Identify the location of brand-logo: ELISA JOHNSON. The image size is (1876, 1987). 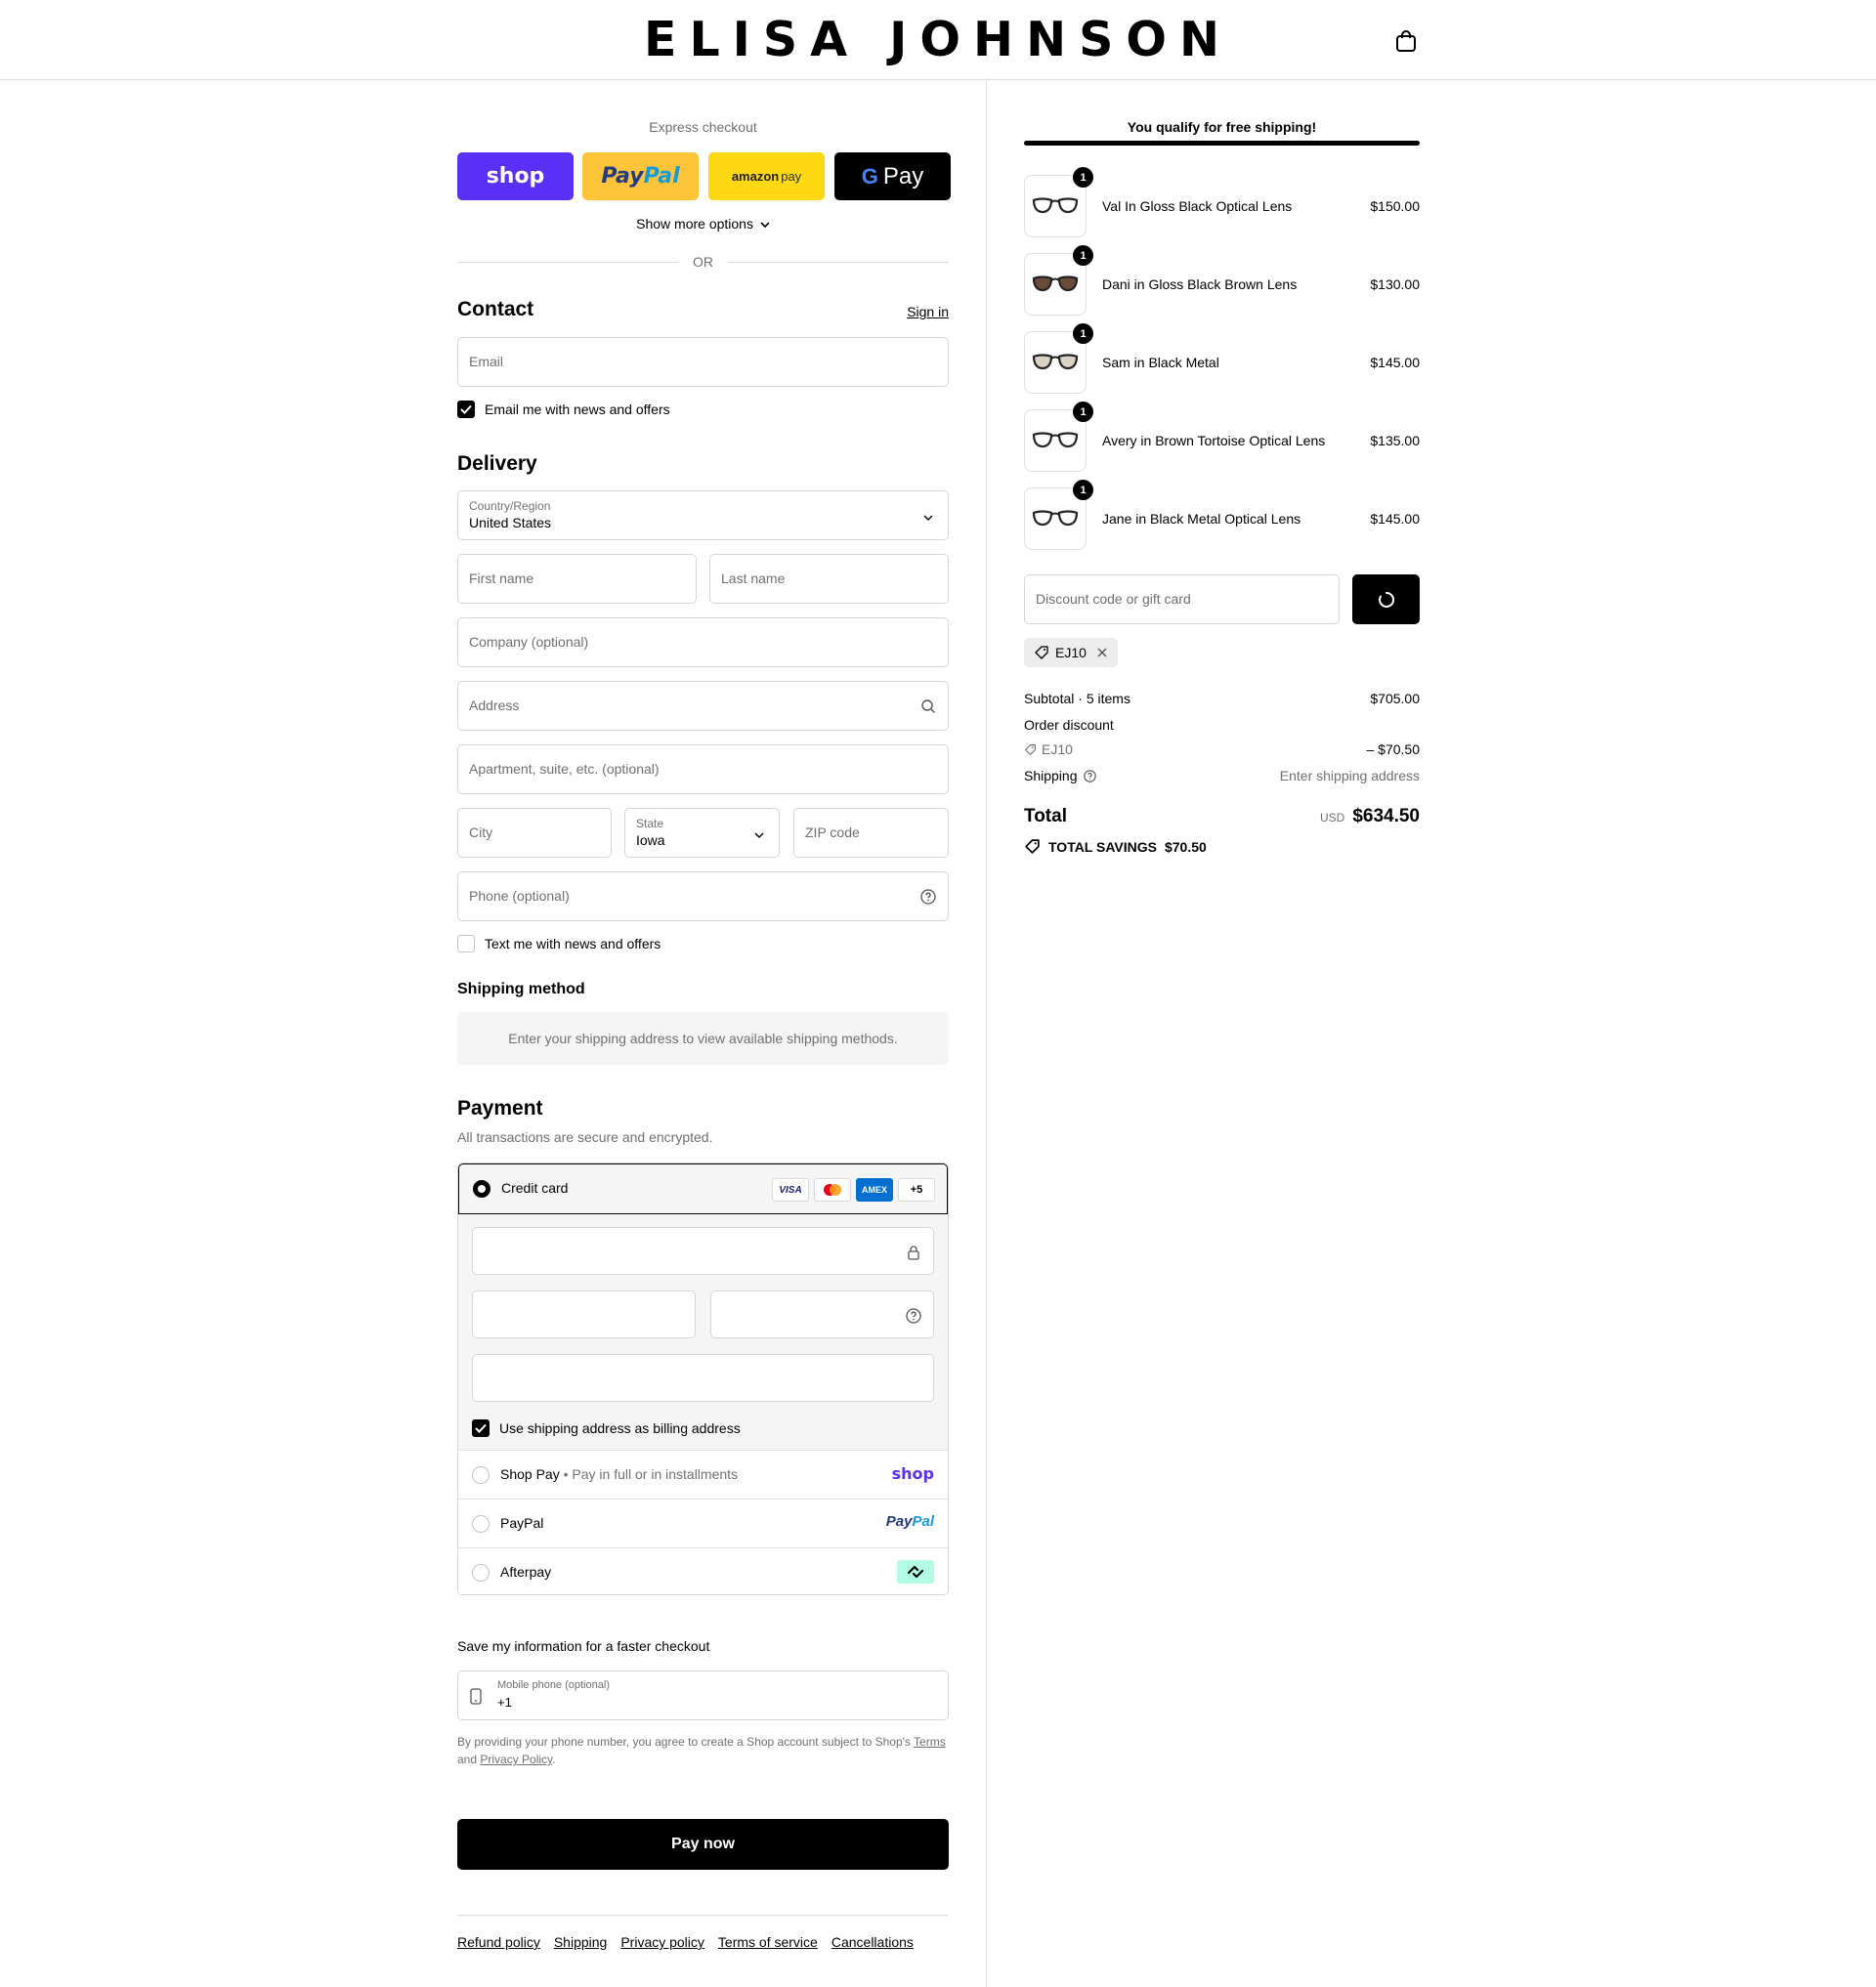
(938, 39).